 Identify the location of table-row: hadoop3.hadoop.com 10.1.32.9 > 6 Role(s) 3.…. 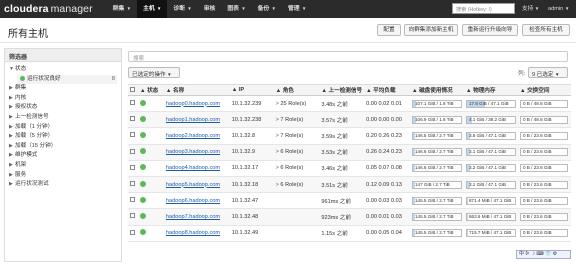
(349, 152).